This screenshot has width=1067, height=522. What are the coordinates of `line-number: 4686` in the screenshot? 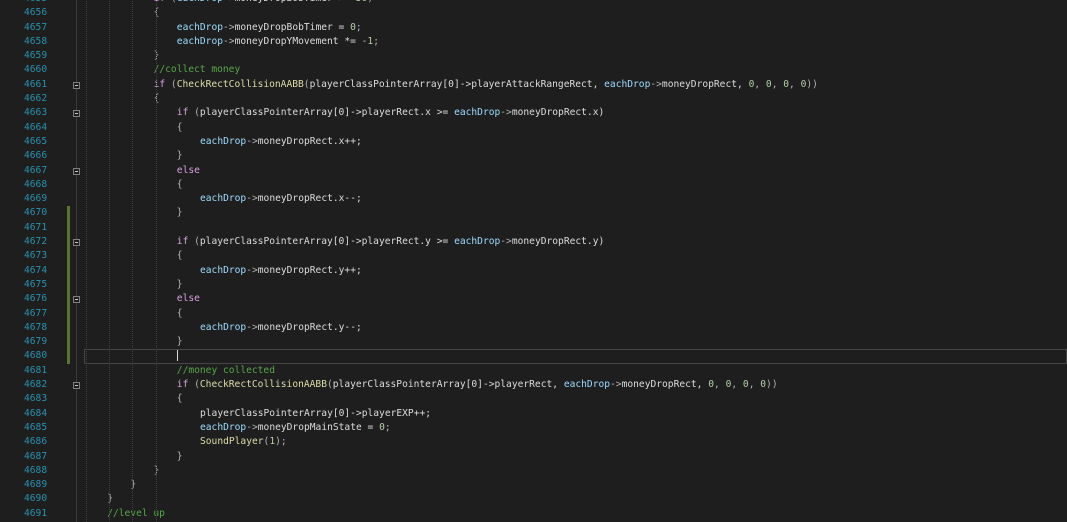 It's located at (36, 442).